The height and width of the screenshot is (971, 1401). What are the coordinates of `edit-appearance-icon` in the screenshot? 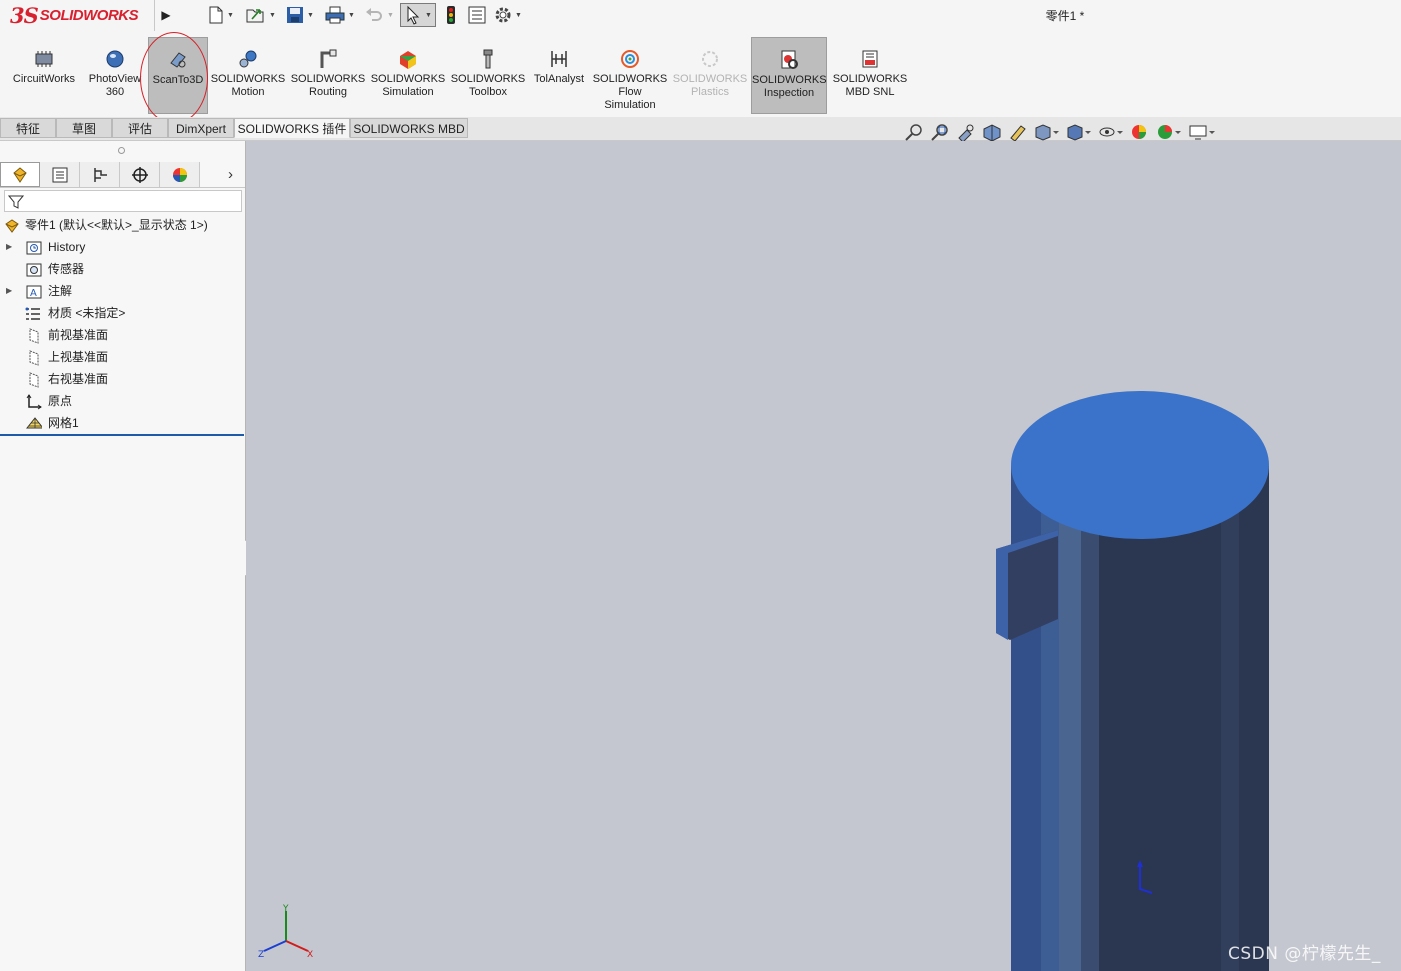 It's located at (1140, 132).